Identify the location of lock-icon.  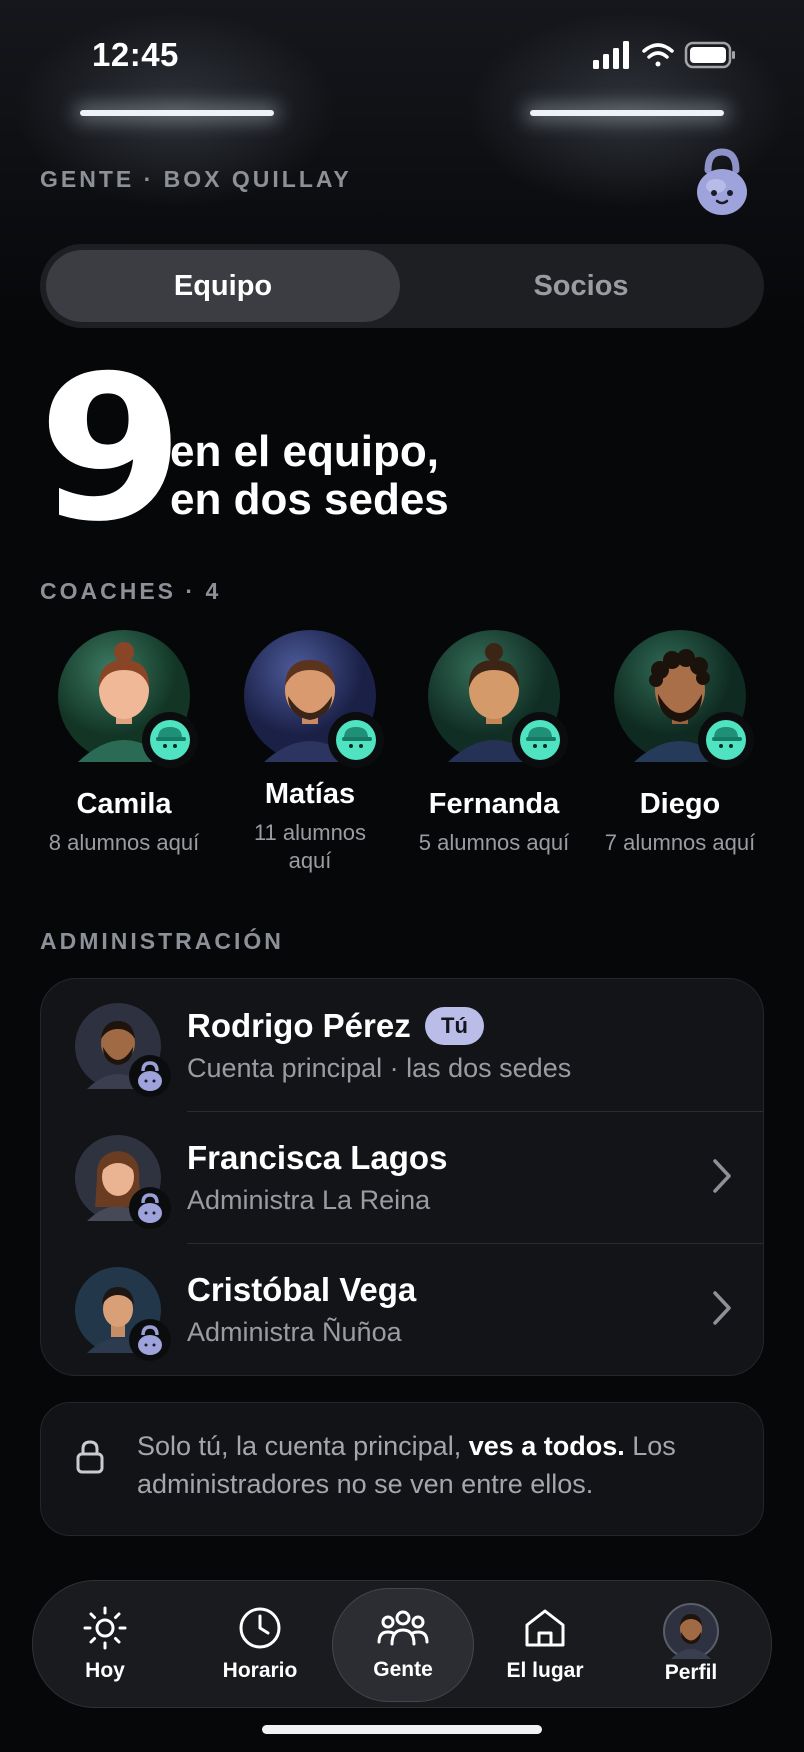
(90, 1457).